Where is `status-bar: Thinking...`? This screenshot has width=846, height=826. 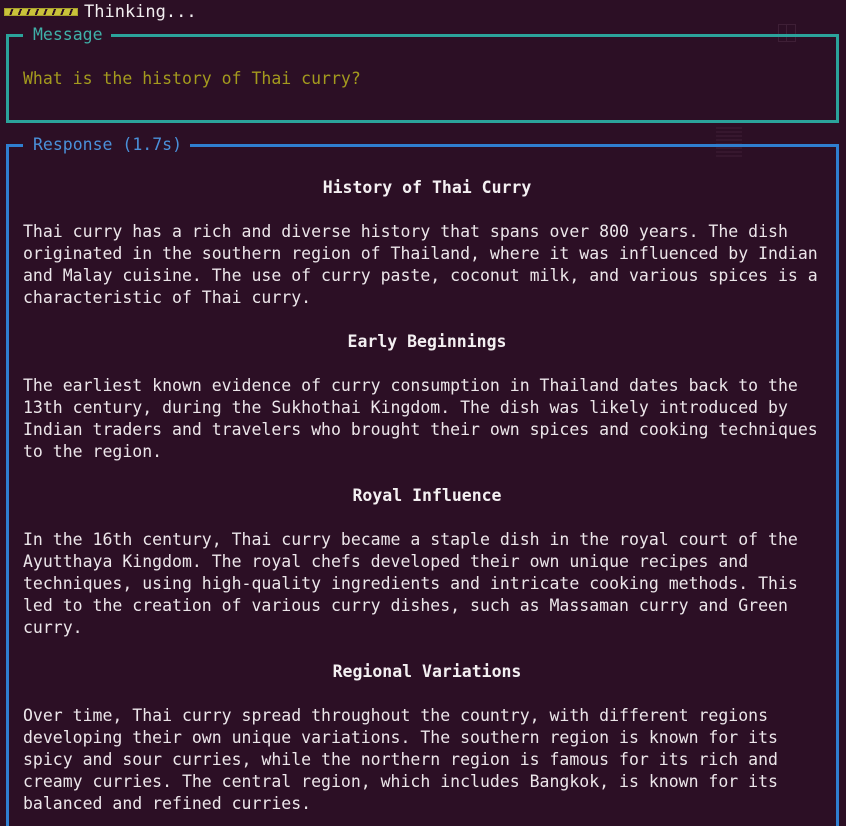
status-bar: Thinking... is located at coordinates (98, 12).